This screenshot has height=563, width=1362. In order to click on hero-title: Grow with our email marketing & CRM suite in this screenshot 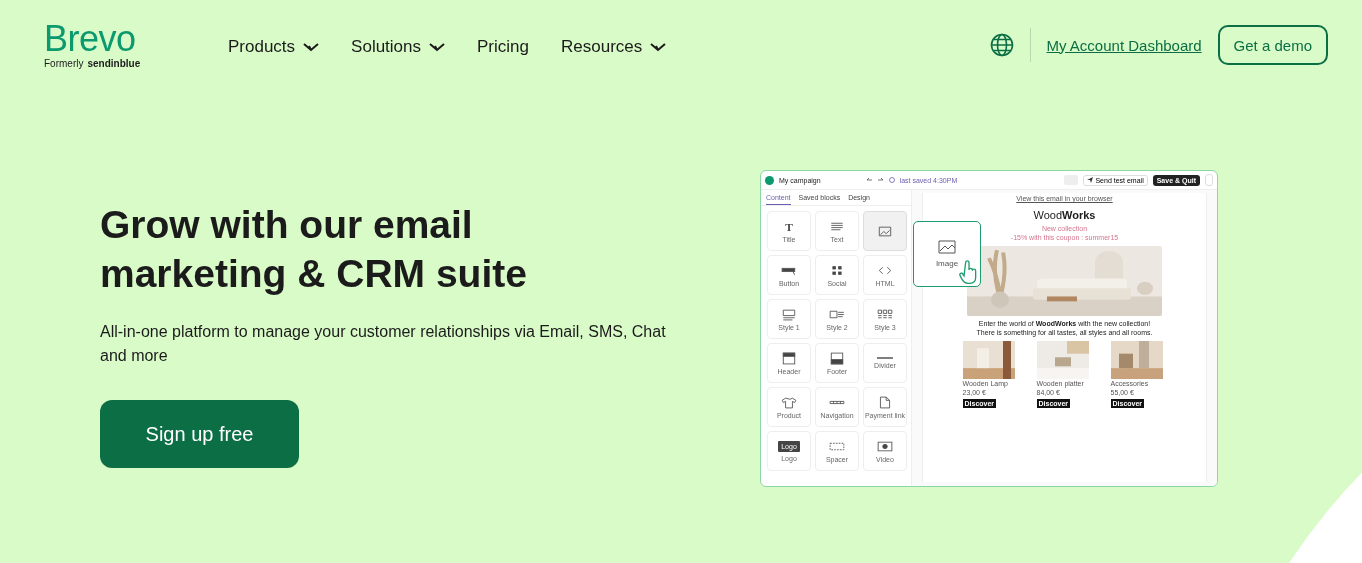, I will do `click(314, 249)`.